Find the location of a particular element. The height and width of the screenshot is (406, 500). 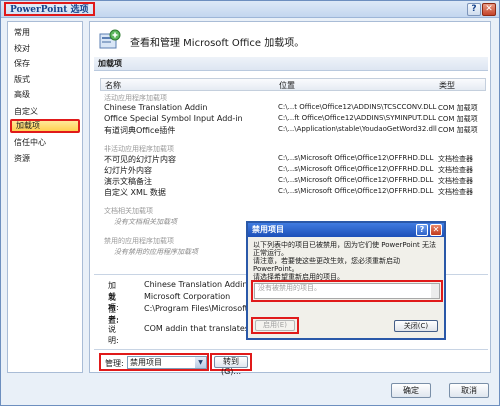

addins-icon is located at coordinates (110, 39).